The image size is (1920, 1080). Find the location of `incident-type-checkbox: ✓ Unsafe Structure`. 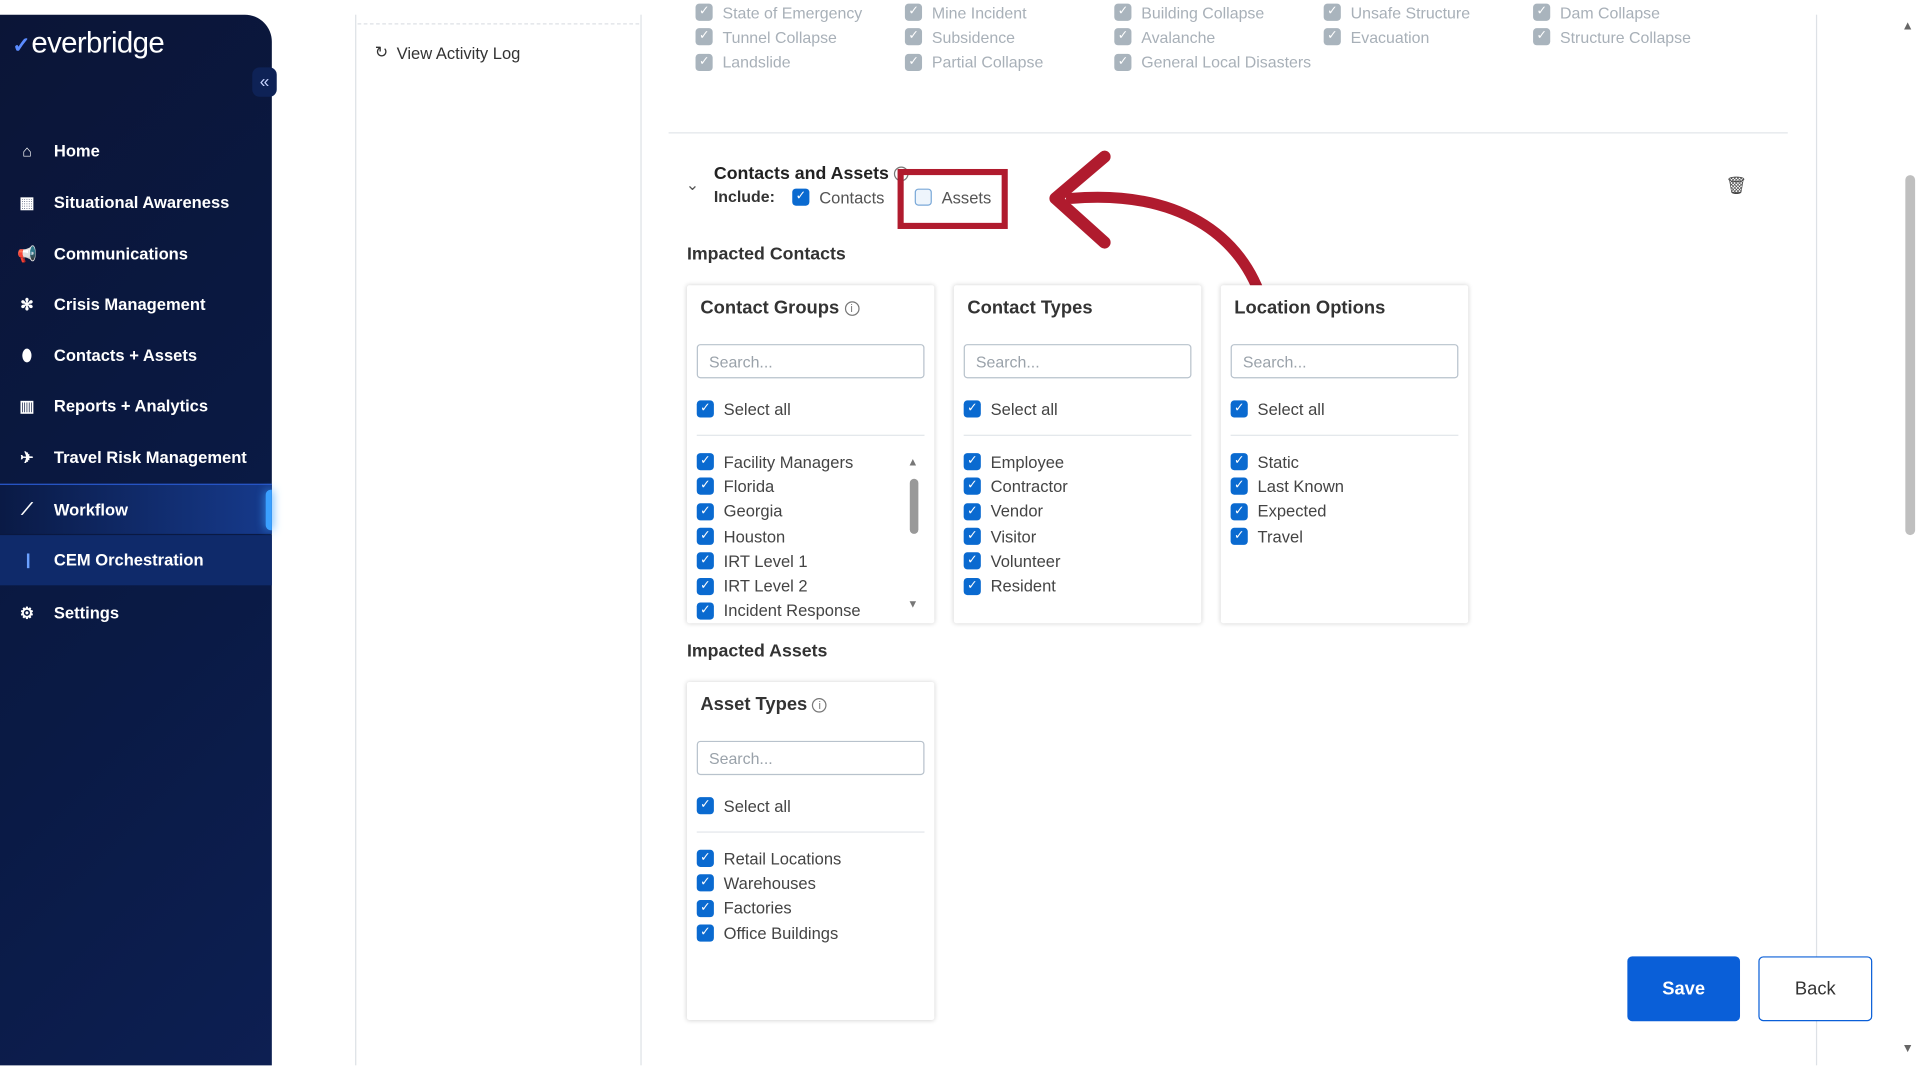

incident-type-checkbox: ✓ Unsafe Structure is located at coordinates (1427, 12).